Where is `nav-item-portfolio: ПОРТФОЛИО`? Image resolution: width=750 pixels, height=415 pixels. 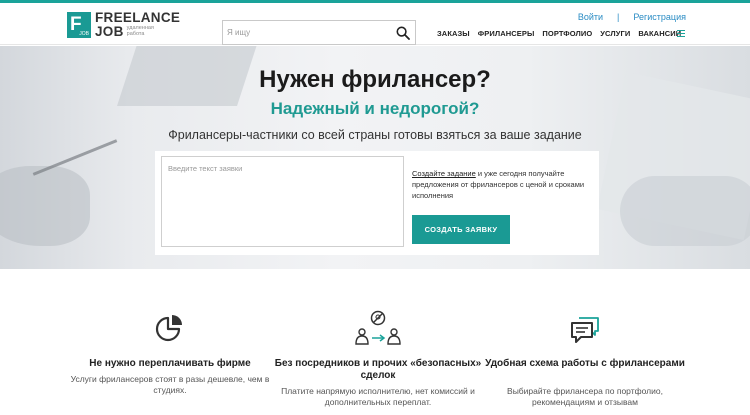 nav-item-portfolio: ПОРТФОЛИО is located at coordinates (567, 33).